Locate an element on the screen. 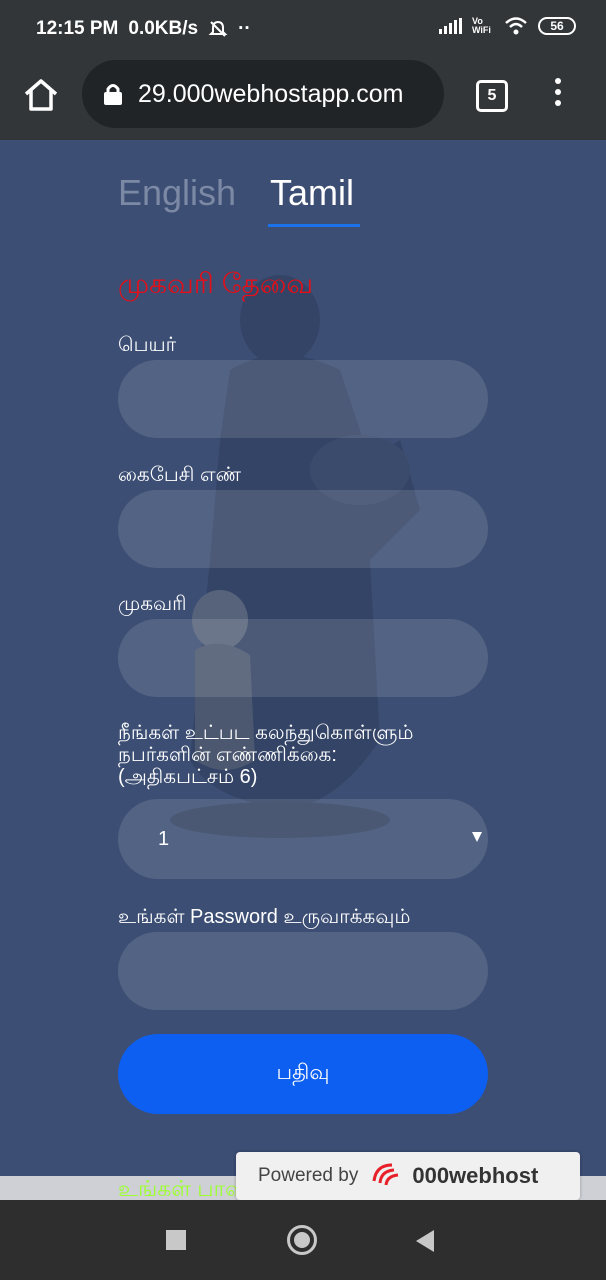 The image size is (606, 1280). recent-apps-icon is located at coordinates (176, 1240).